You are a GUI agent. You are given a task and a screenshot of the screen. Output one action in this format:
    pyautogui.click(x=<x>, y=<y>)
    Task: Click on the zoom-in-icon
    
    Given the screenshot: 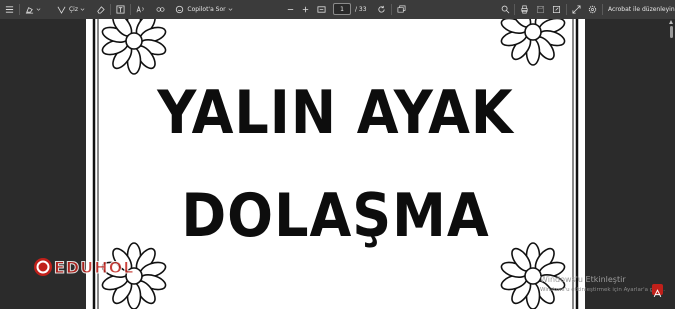 What is the action you would take?
    pyautogui.click(x=305, y=9)
    